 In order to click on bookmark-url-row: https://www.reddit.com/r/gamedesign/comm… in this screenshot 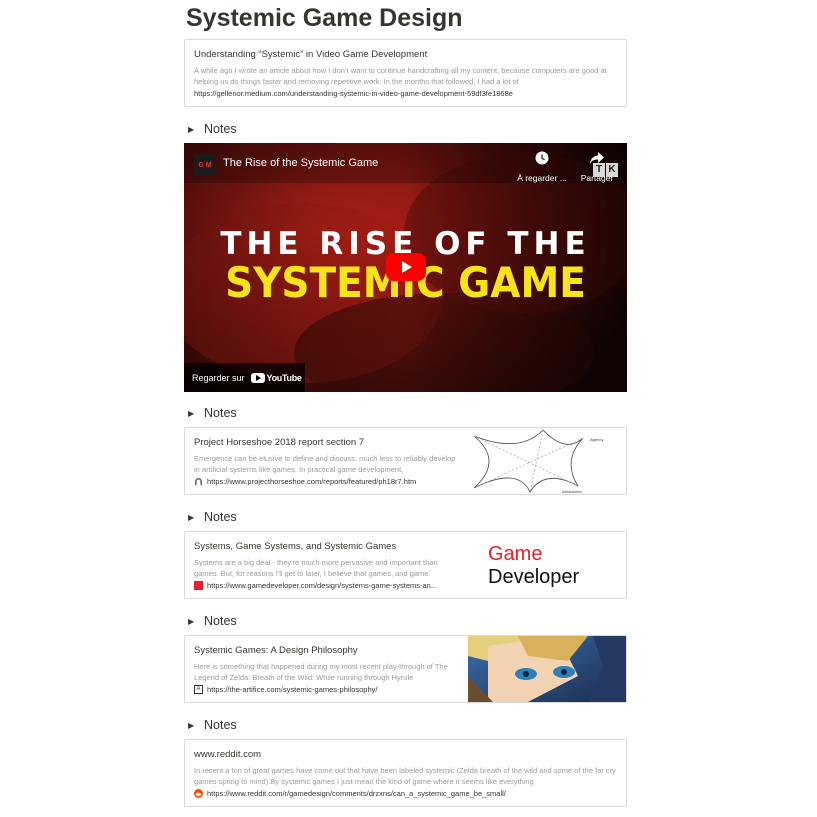, I will do `click(350, 793)`.